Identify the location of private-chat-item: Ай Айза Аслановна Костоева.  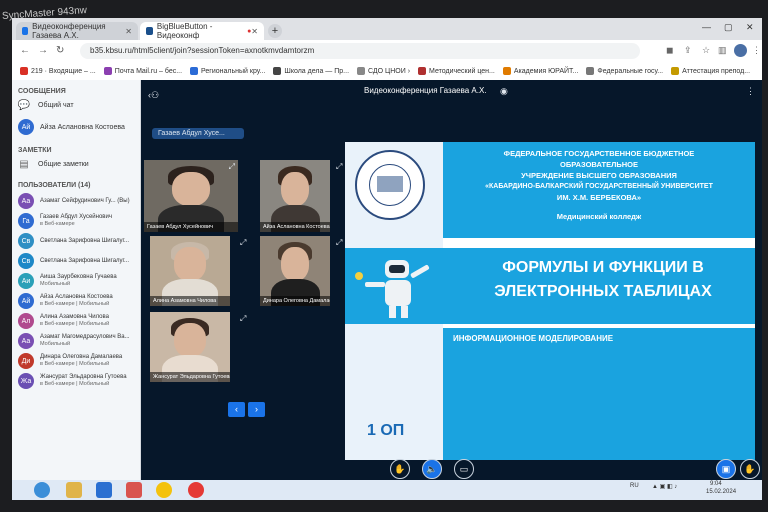
(76, 127).